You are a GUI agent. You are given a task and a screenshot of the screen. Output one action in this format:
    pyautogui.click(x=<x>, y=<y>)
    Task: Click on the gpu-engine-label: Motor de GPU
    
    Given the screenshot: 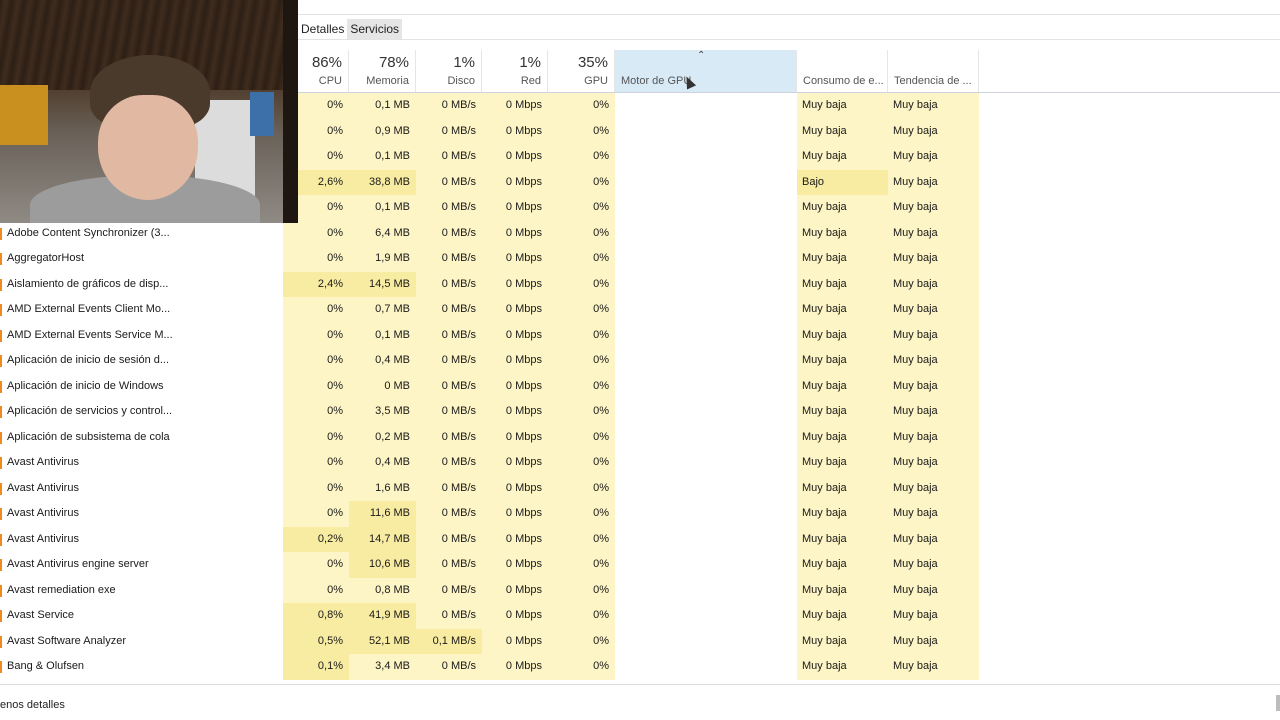 What is the action you would take?
    pyautogui.click(x=656, y=81)
    